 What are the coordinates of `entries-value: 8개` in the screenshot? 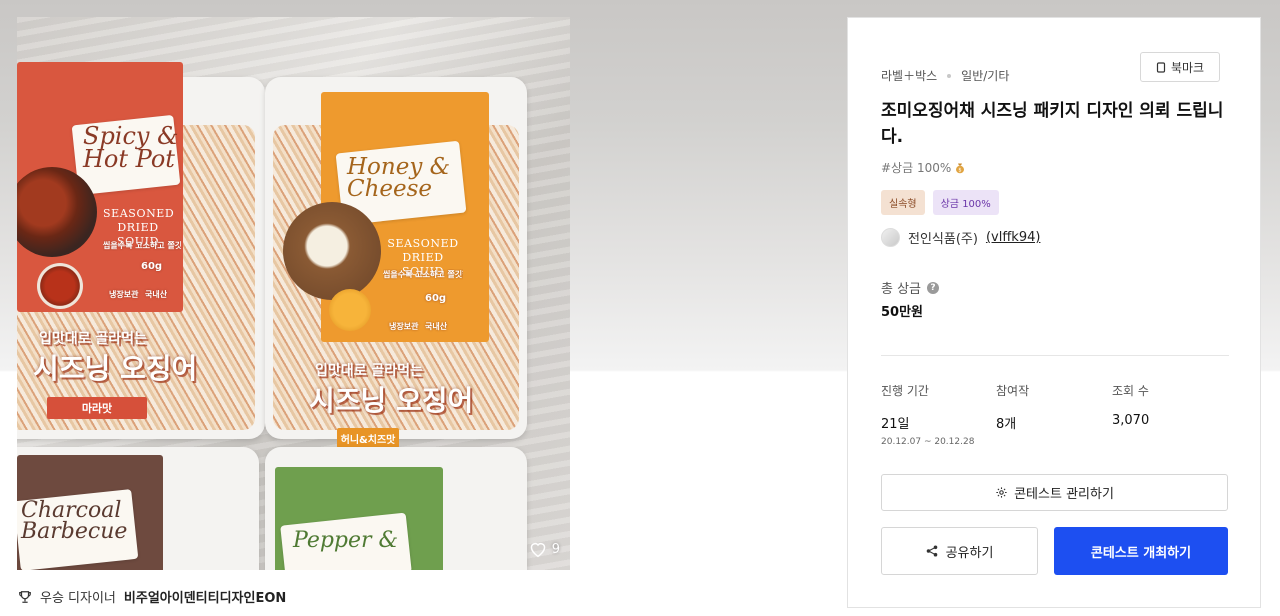 It's located at (1006, 424).